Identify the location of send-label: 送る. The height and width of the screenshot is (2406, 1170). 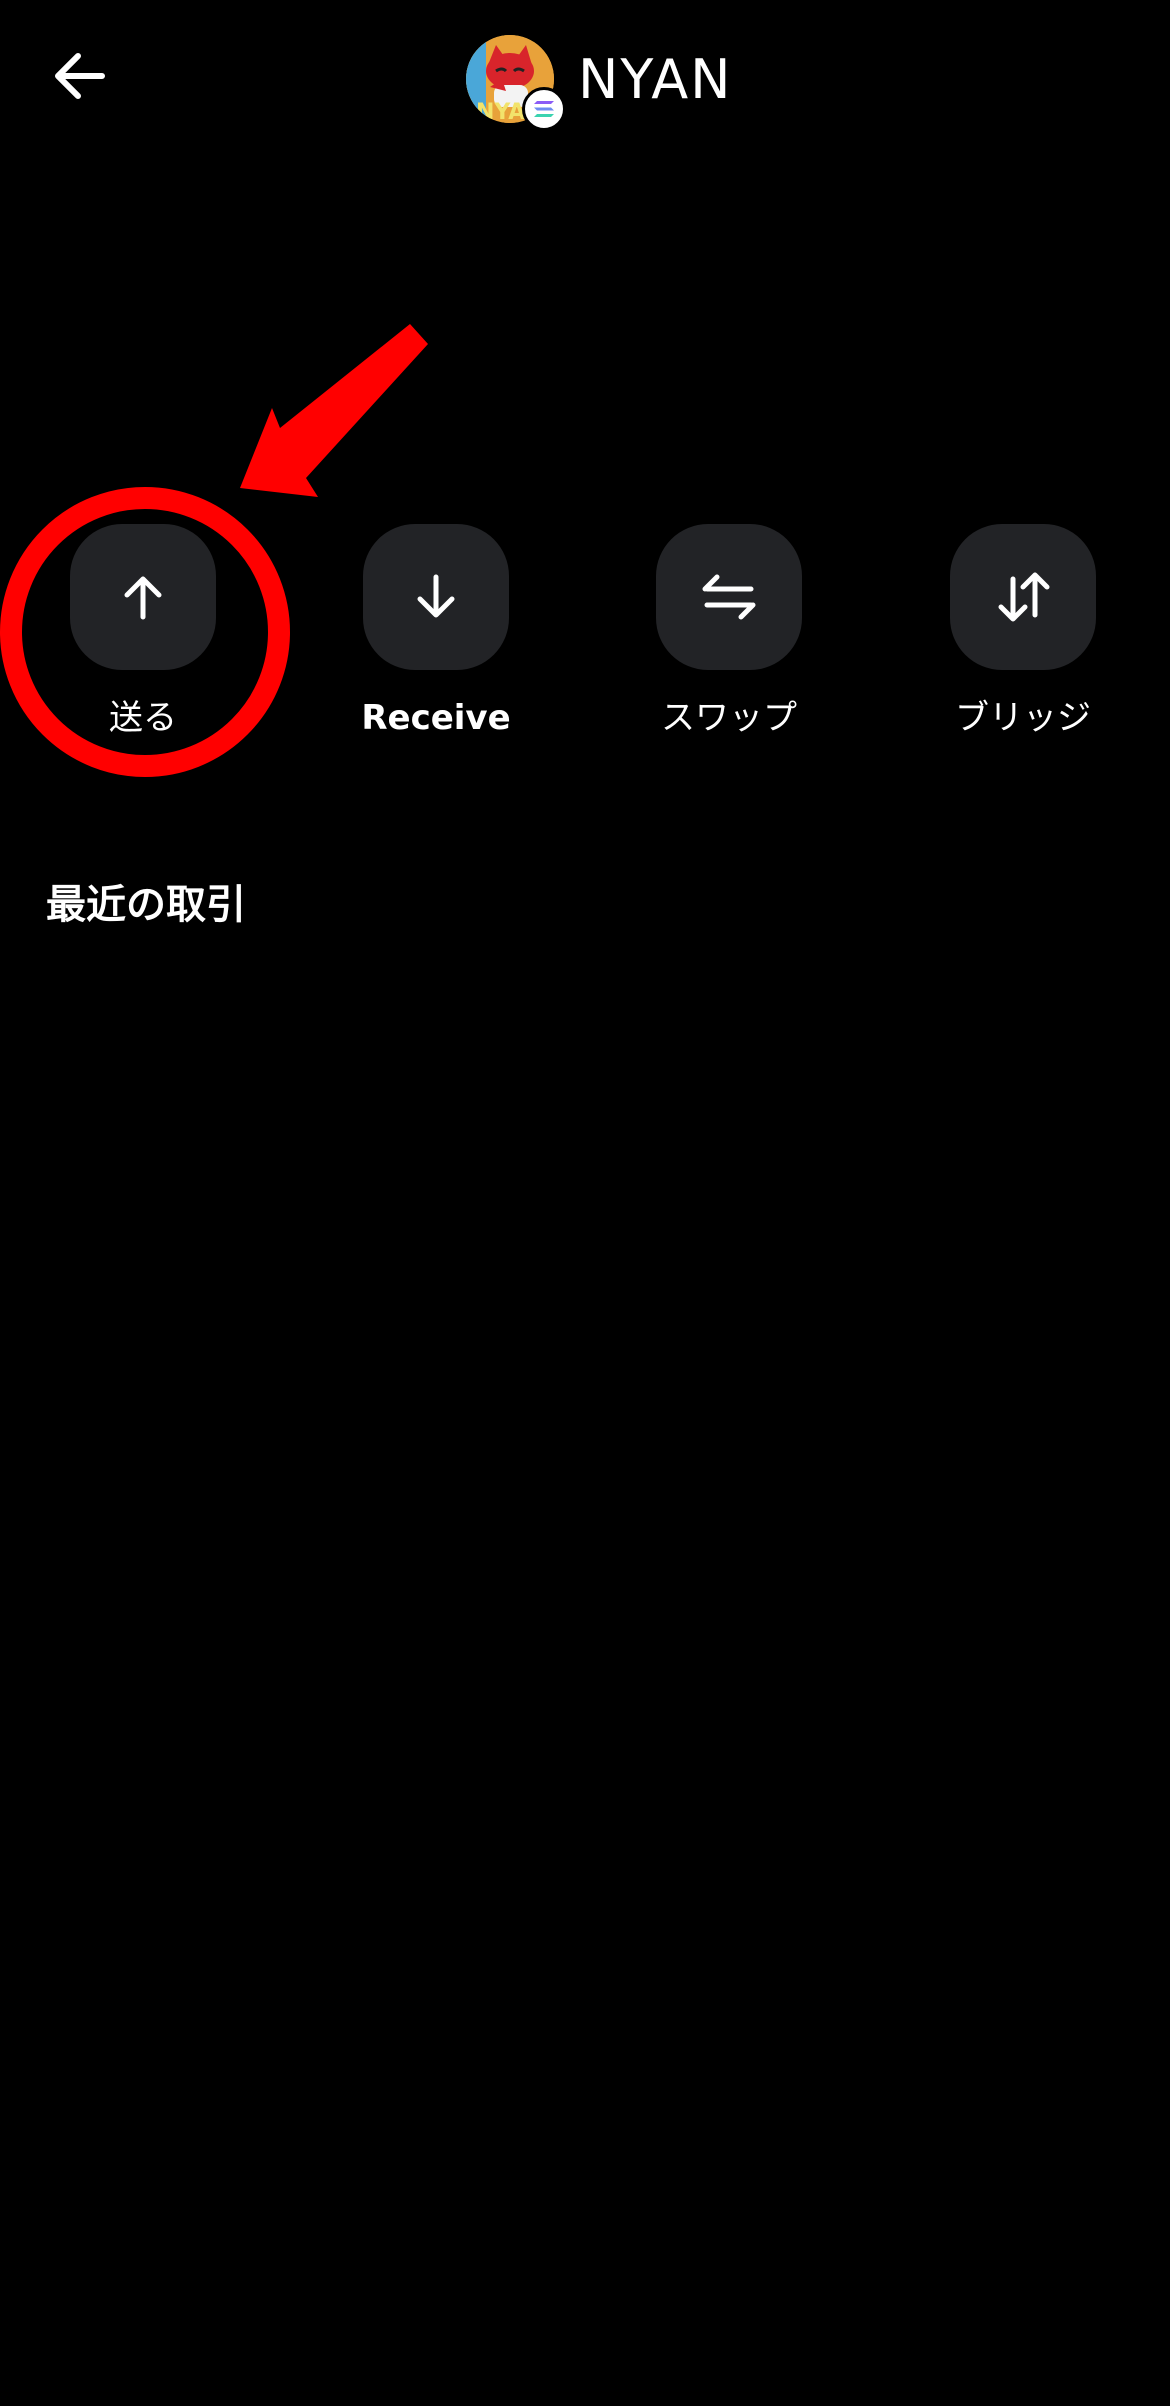
(143, 718).